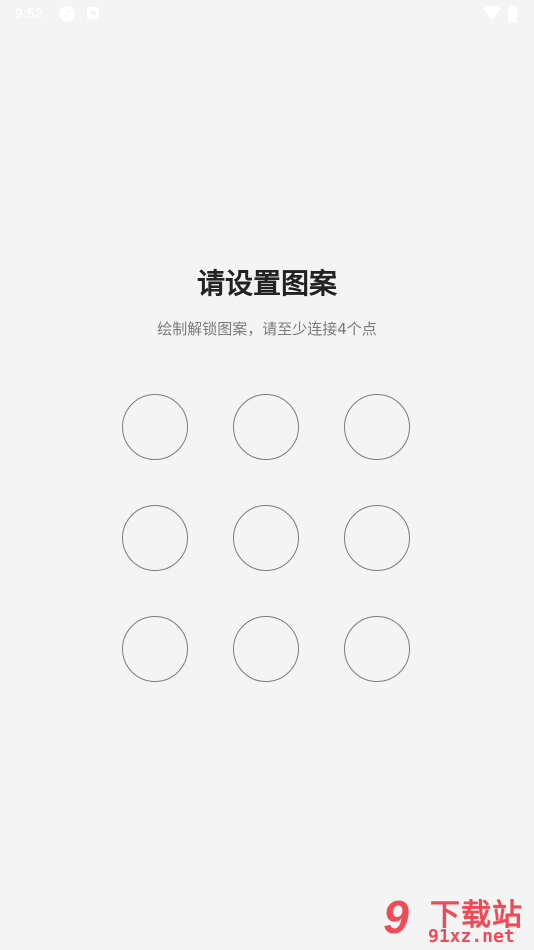  What do you see at coordinates (29, 13) in the screenshot?
I see `status-time: 9:52` at bounding box center [29, 13].